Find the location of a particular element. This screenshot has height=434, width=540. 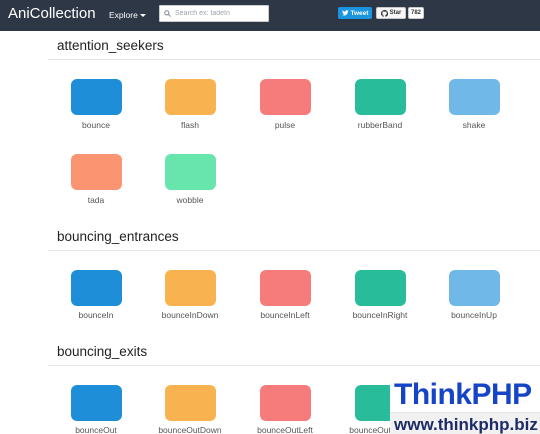

explore-label: Explore is located at coordinates (123, 15).